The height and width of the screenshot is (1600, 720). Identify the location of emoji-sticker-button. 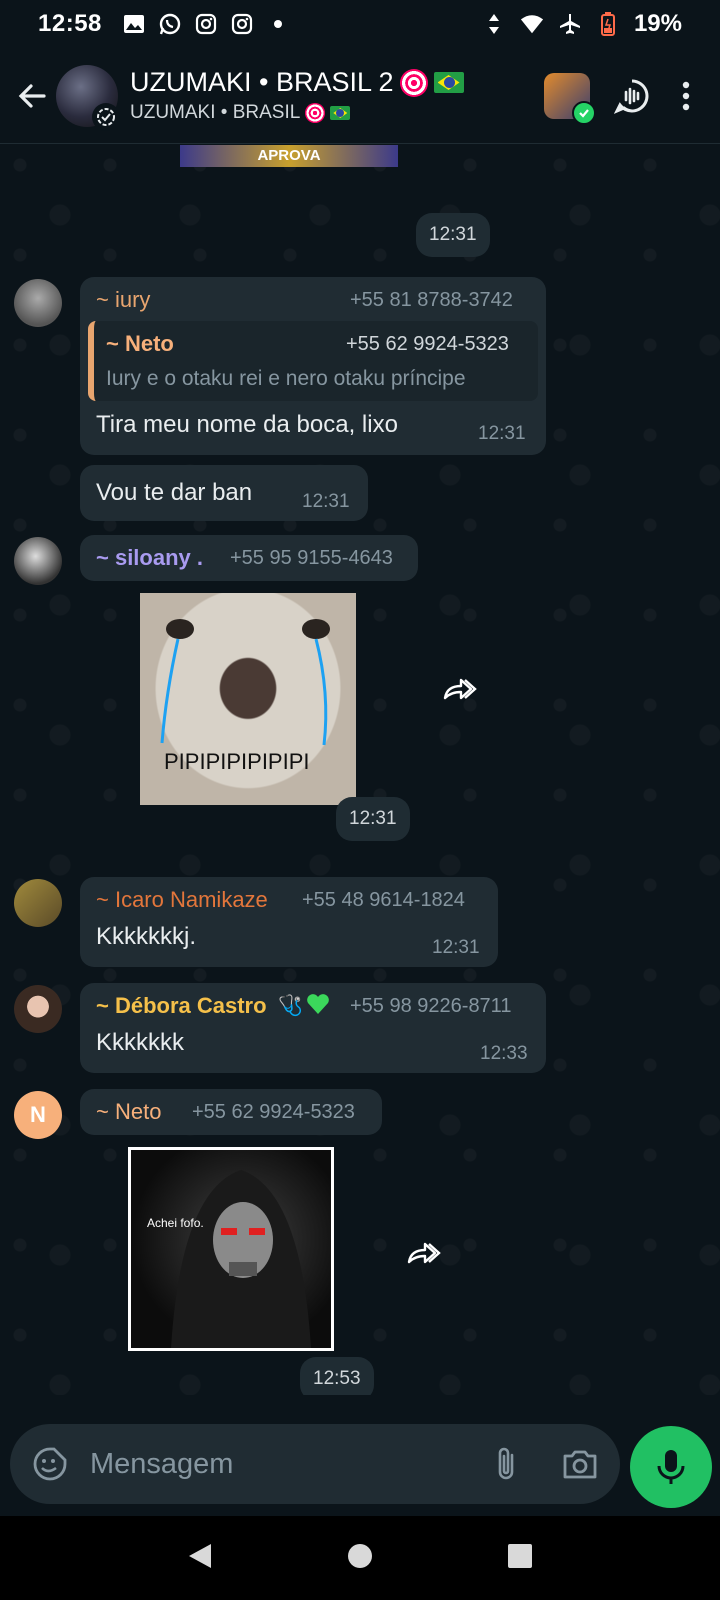
(50, 1464).